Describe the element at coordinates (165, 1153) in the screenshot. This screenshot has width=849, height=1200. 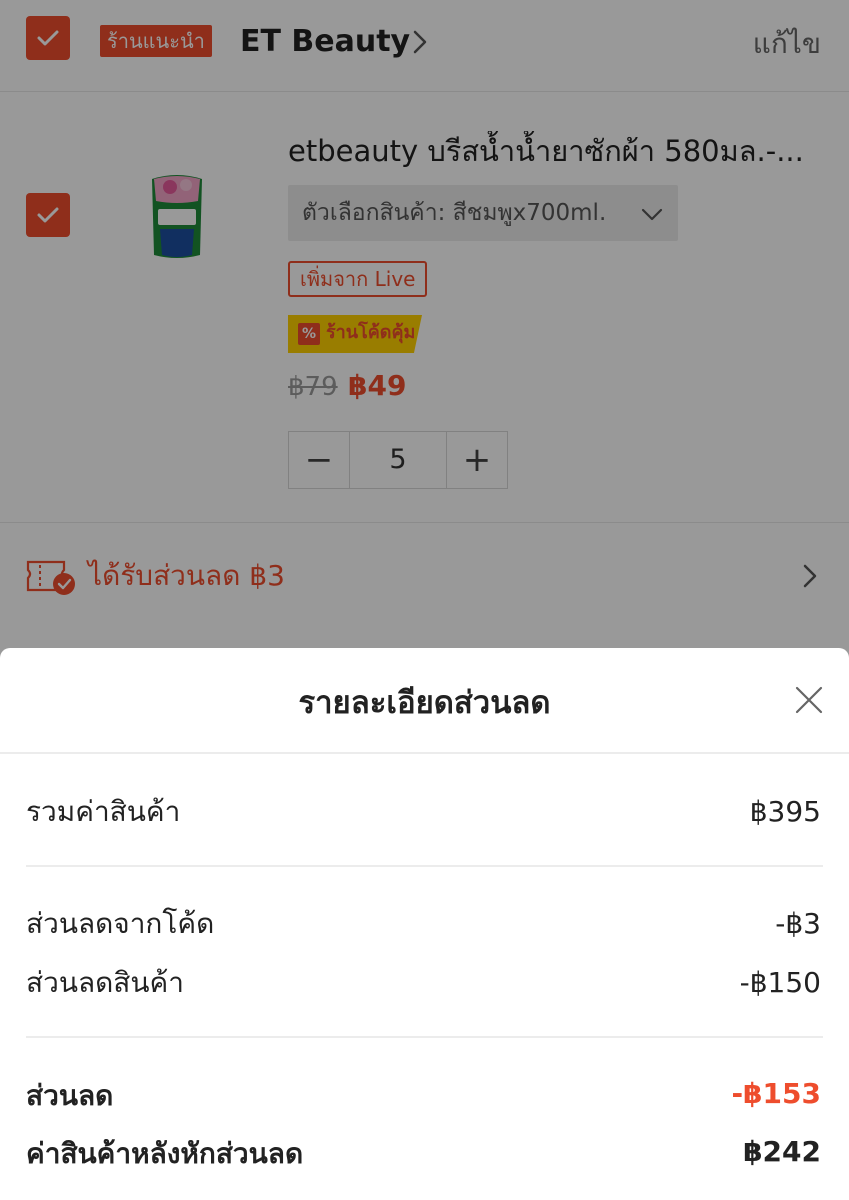
I see `final-price-label: ค่าสินค้าหลังหักส่วนลด` at that location.